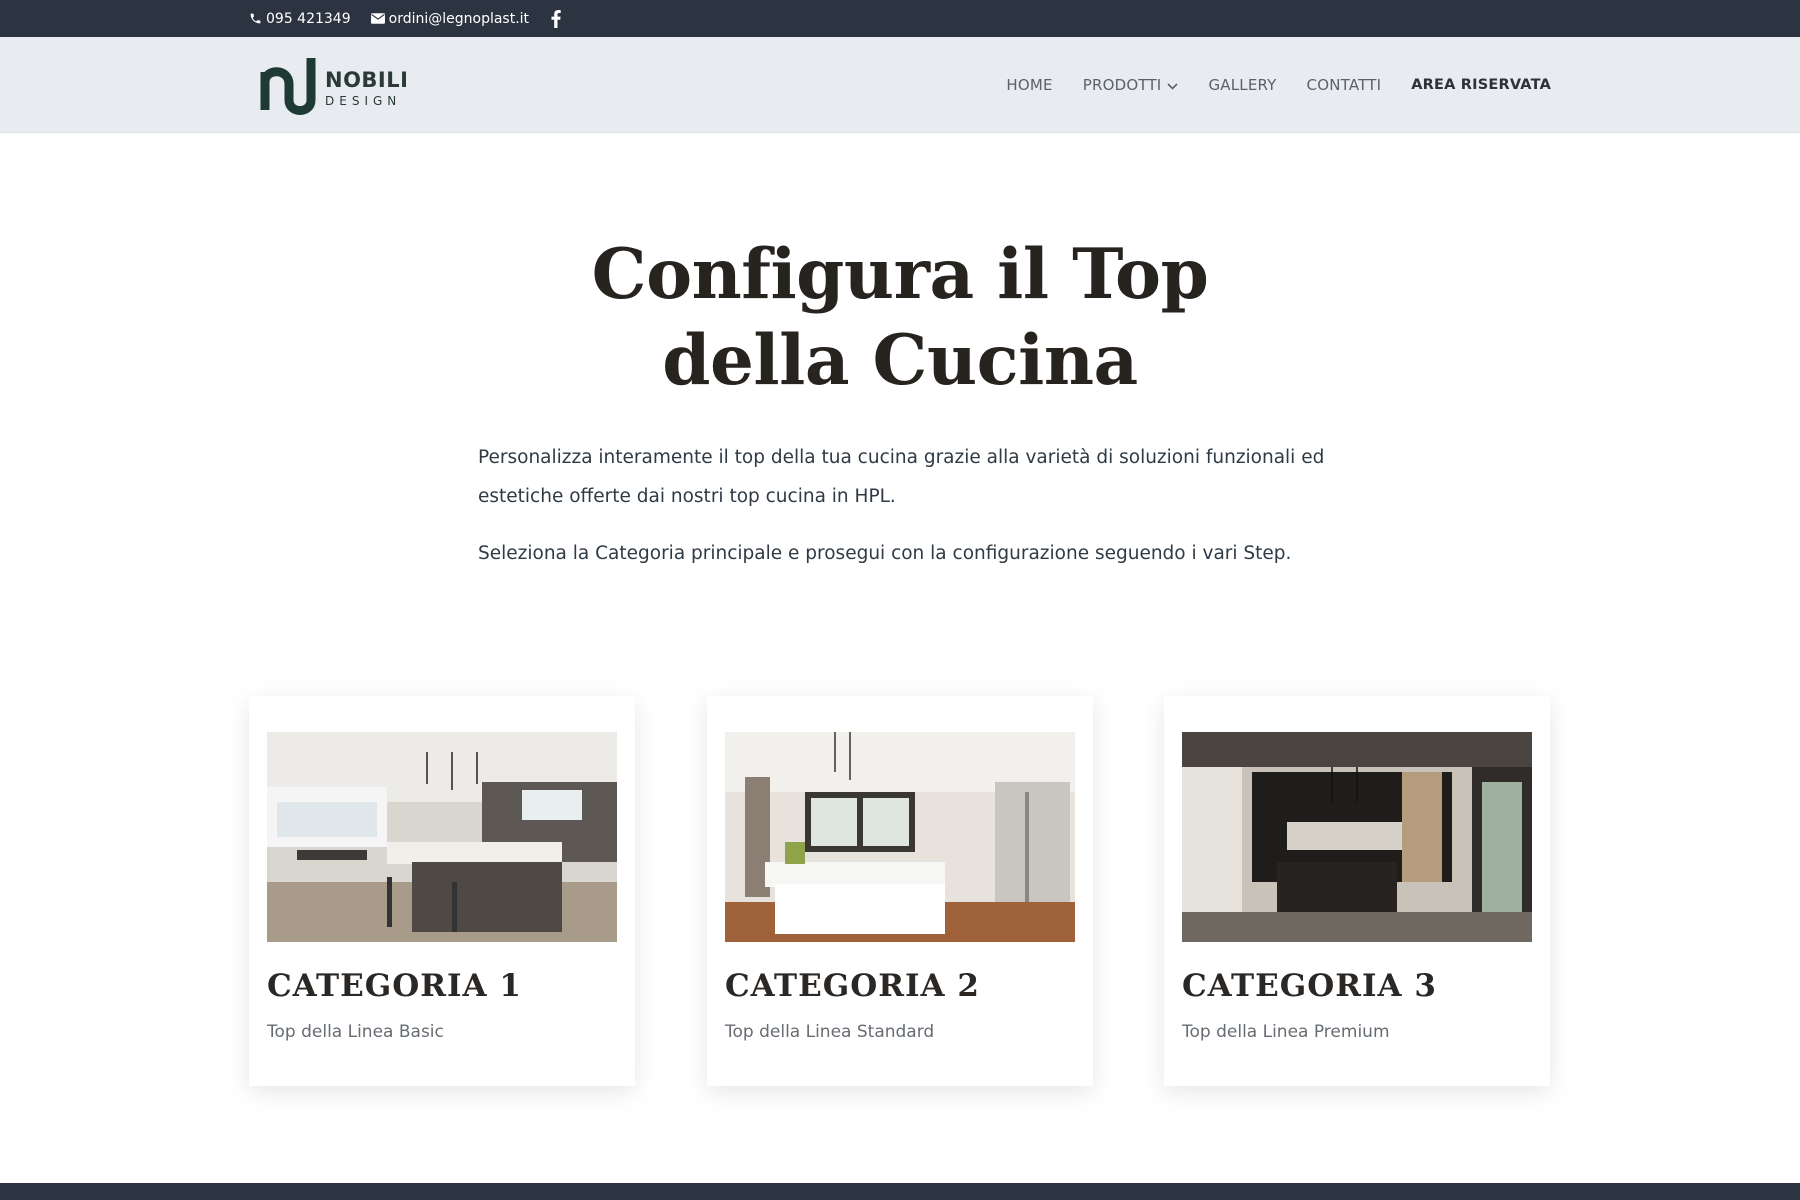 The width and height of the screenshot is (1800, 1200). I want to click on nav-item-gallery: GALLERY, so click(1242, 85).